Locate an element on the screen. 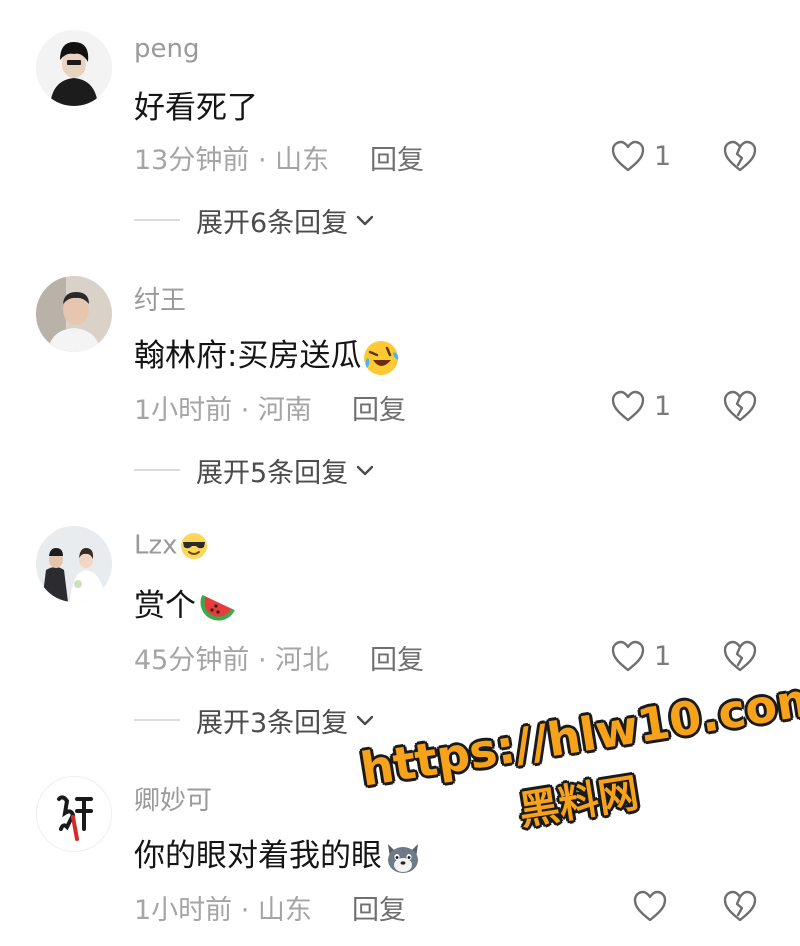 This screenshot has width=800, height=946. sunglasses-emoji is located at coordinates (193, 546).